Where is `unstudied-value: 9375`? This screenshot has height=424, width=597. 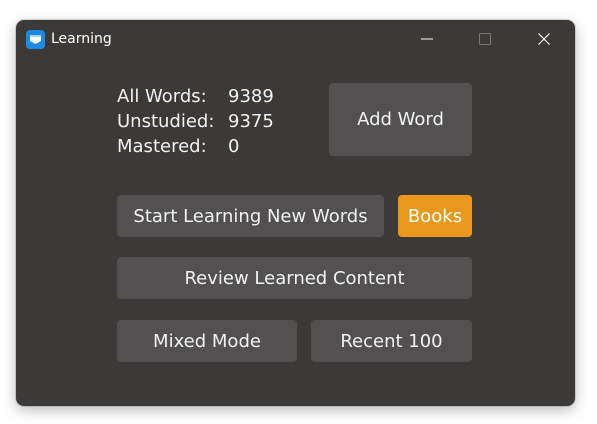 unstudied-value: 9375 is located at coordinates (251, 121).